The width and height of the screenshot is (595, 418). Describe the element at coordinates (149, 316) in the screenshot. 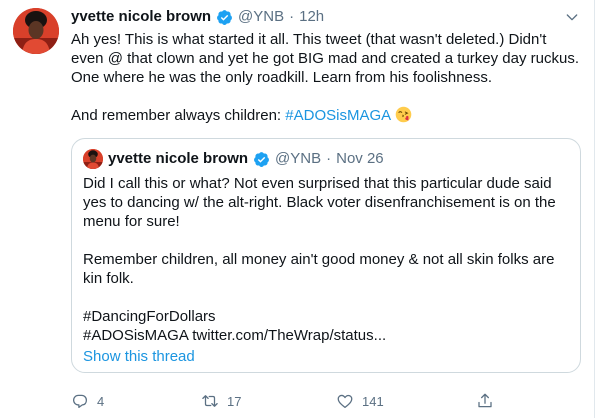

I see `quoted-hashtag-line: #DancingForDollars` at that location.